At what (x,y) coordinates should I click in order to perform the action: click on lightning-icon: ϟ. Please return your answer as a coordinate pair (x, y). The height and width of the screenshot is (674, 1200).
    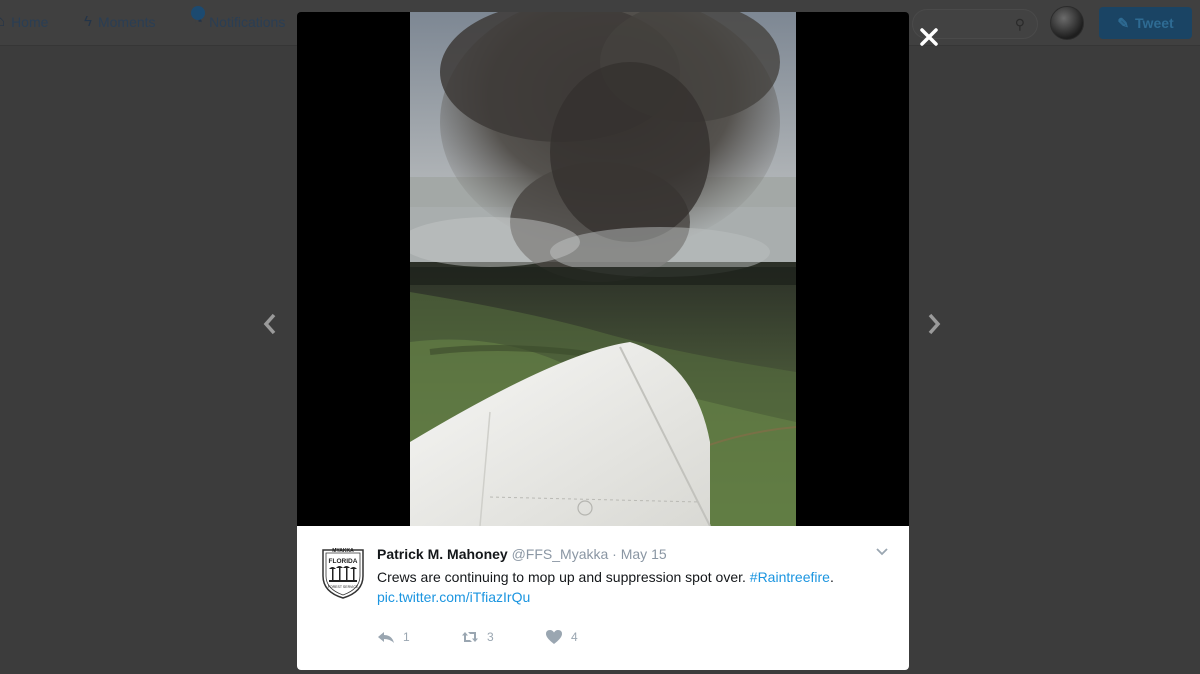
    Looking at the image, I should click on (88, 21).